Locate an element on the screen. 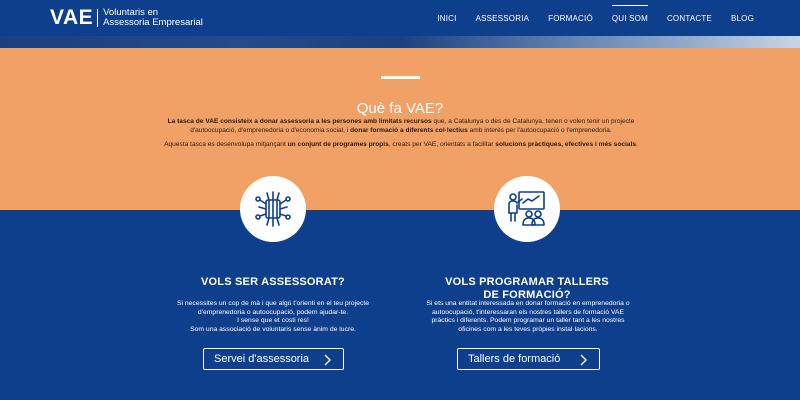  servei-assessoria-button: Servei d'assessoria is located at coordinates (273, 359).